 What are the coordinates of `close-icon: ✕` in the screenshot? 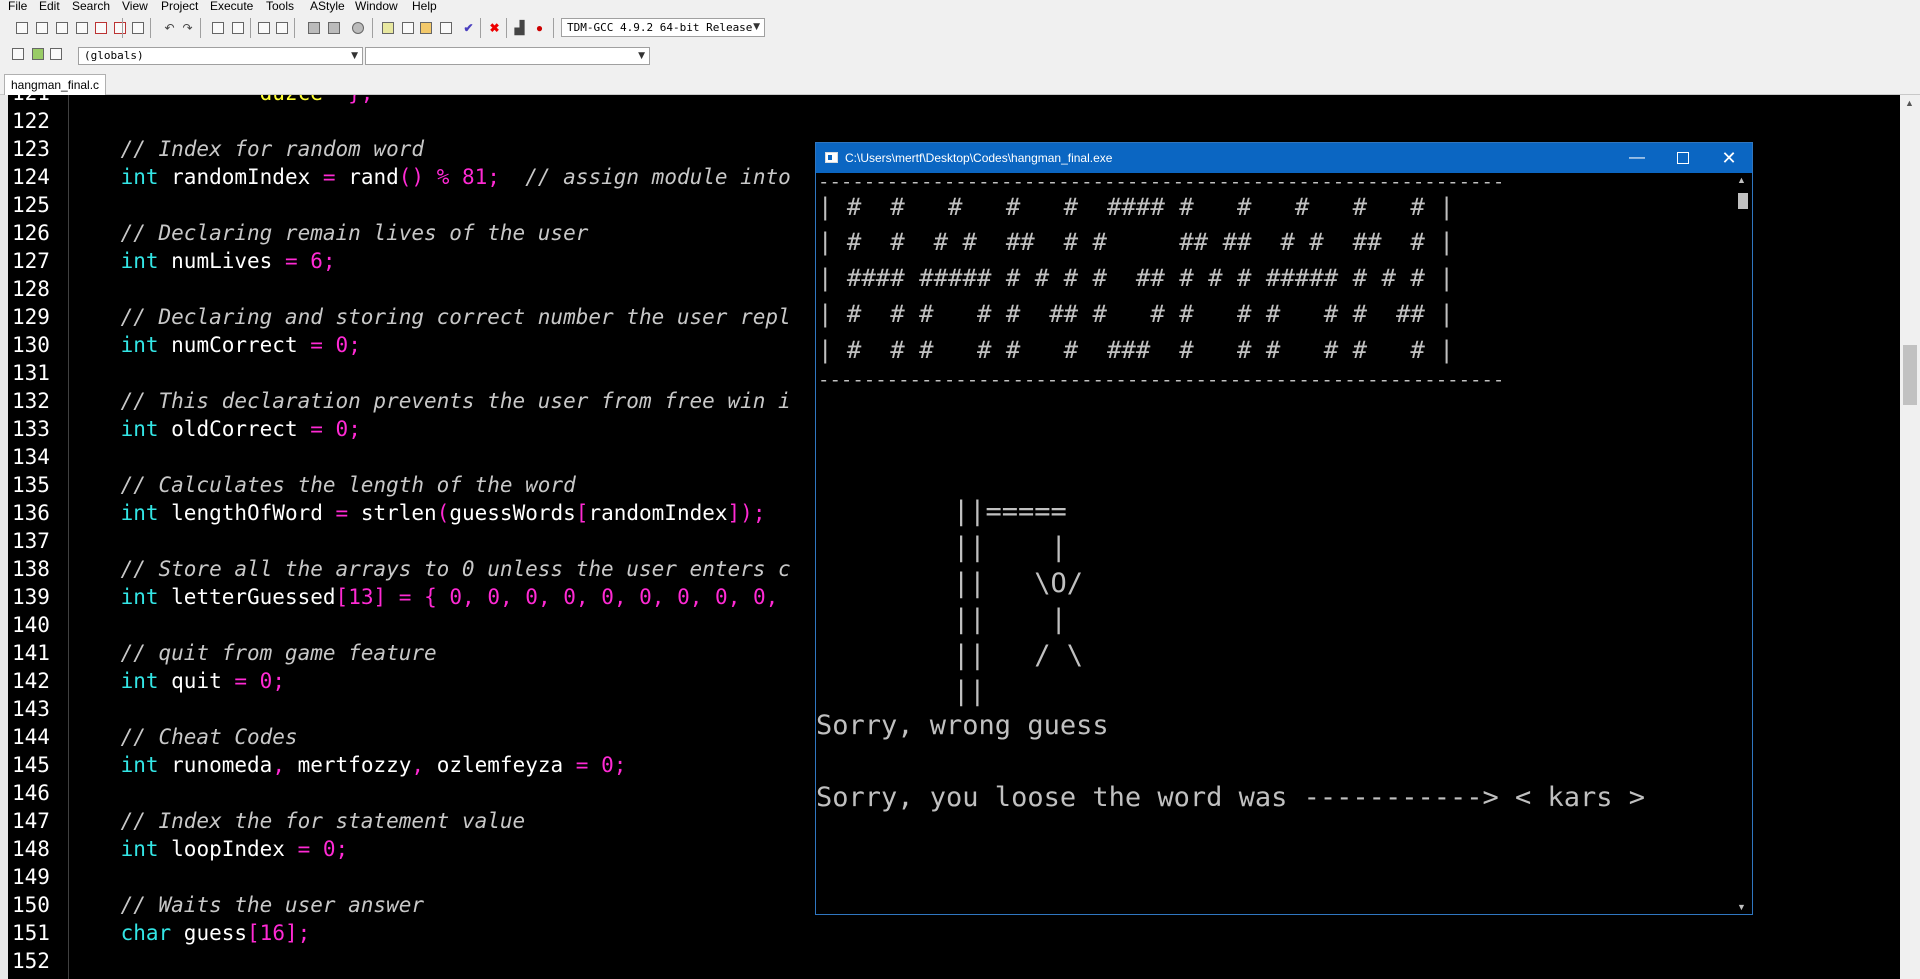 It's located at (1729, 158).